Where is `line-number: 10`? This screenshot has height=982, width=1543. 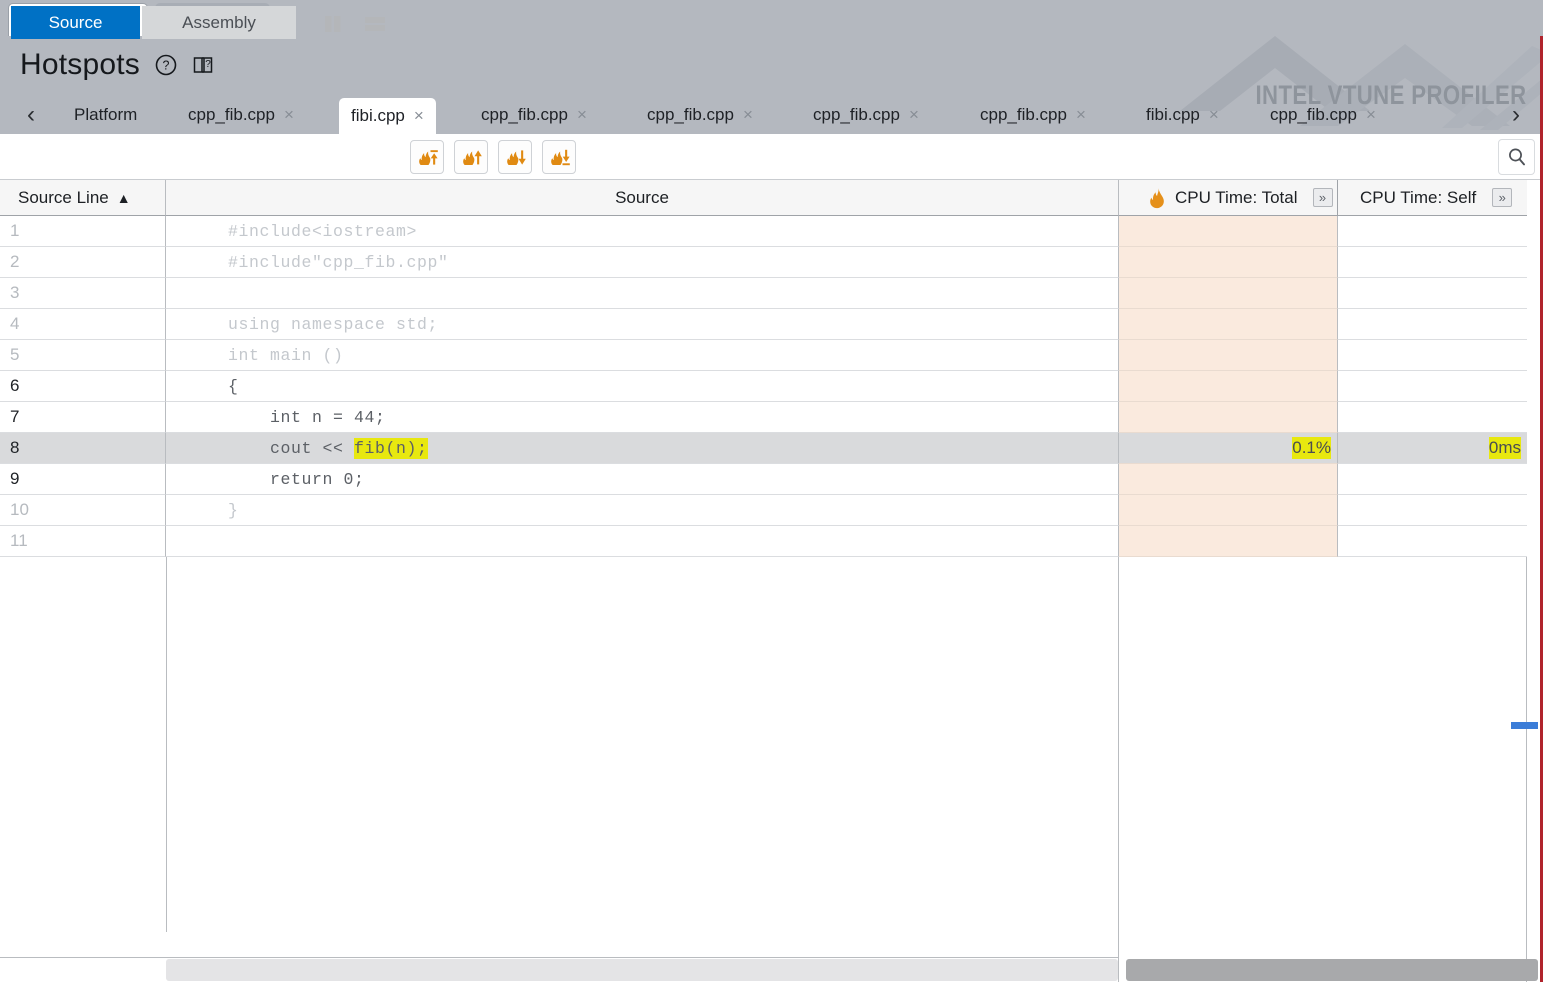 line-number: 10 is located at coordinates (83, 510).